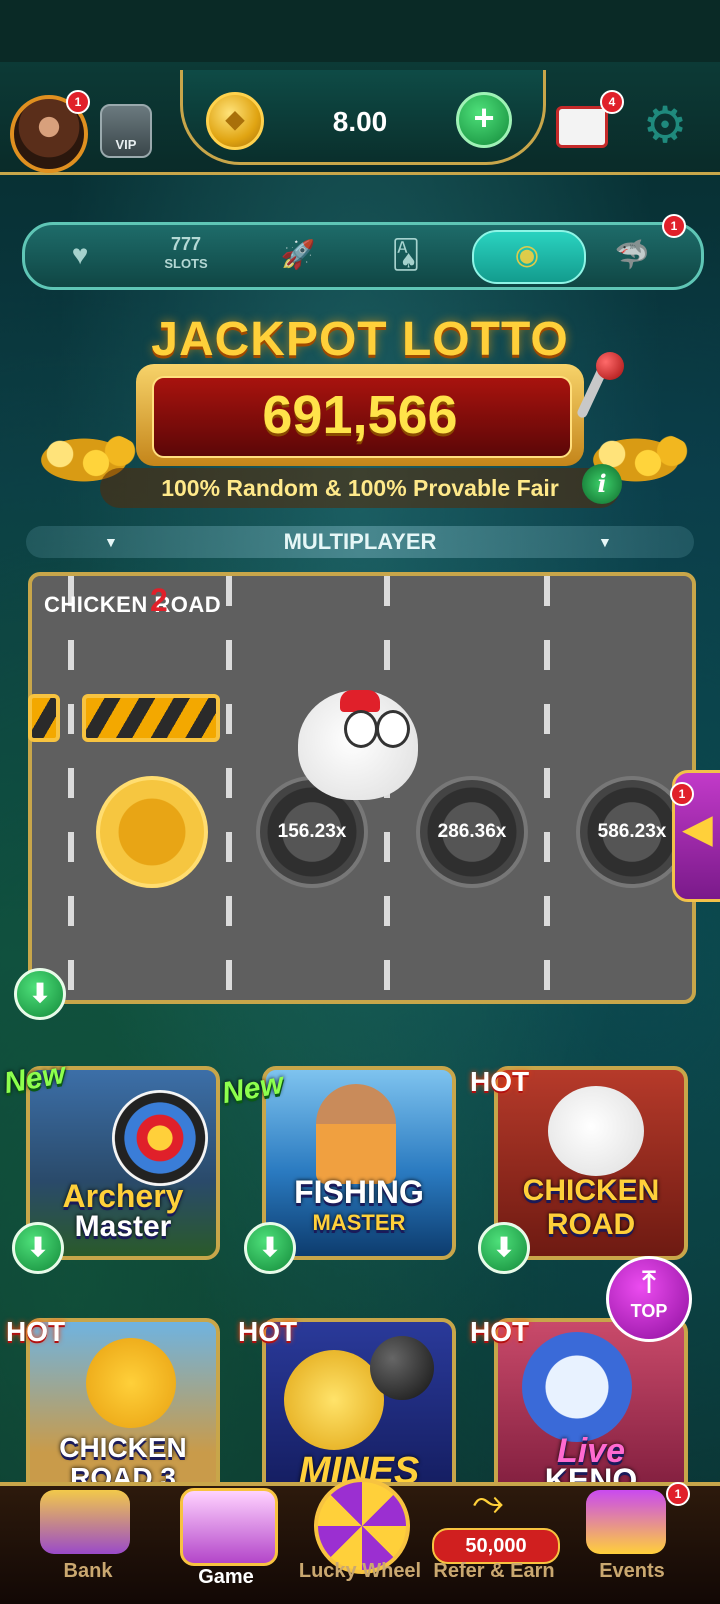  Describe the element at coordinates (186, 263) in the screenshot. I see `slots-label: SLOTS` at that location.